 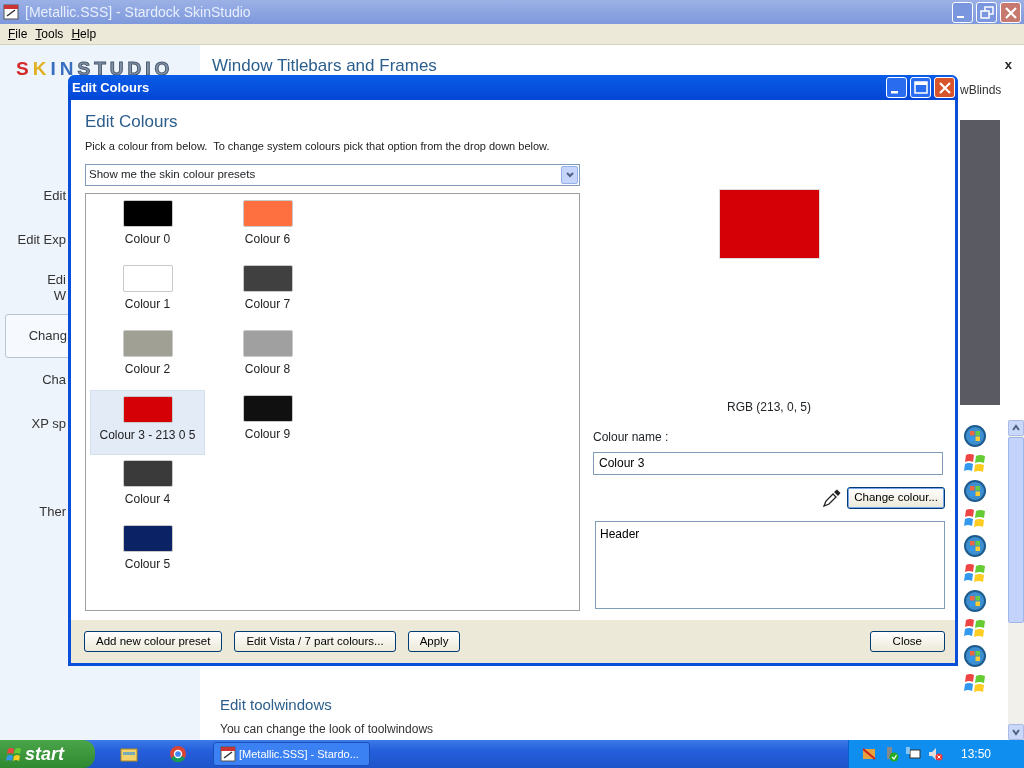 What do you see at coordinates (267, 357) in the screenshot?
I see `colour-item: Colour 8` at bounding box center [267, 357].